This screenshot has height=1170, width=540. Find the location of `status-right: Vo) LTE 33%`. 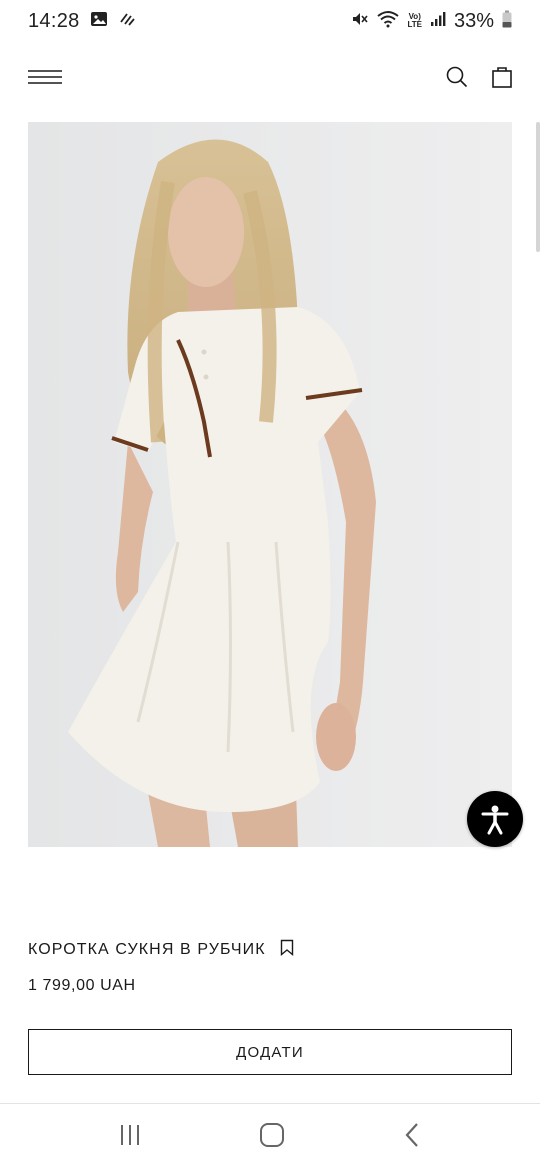

status-right: Vo) LTE 33% is located at coordinates (431, 21).